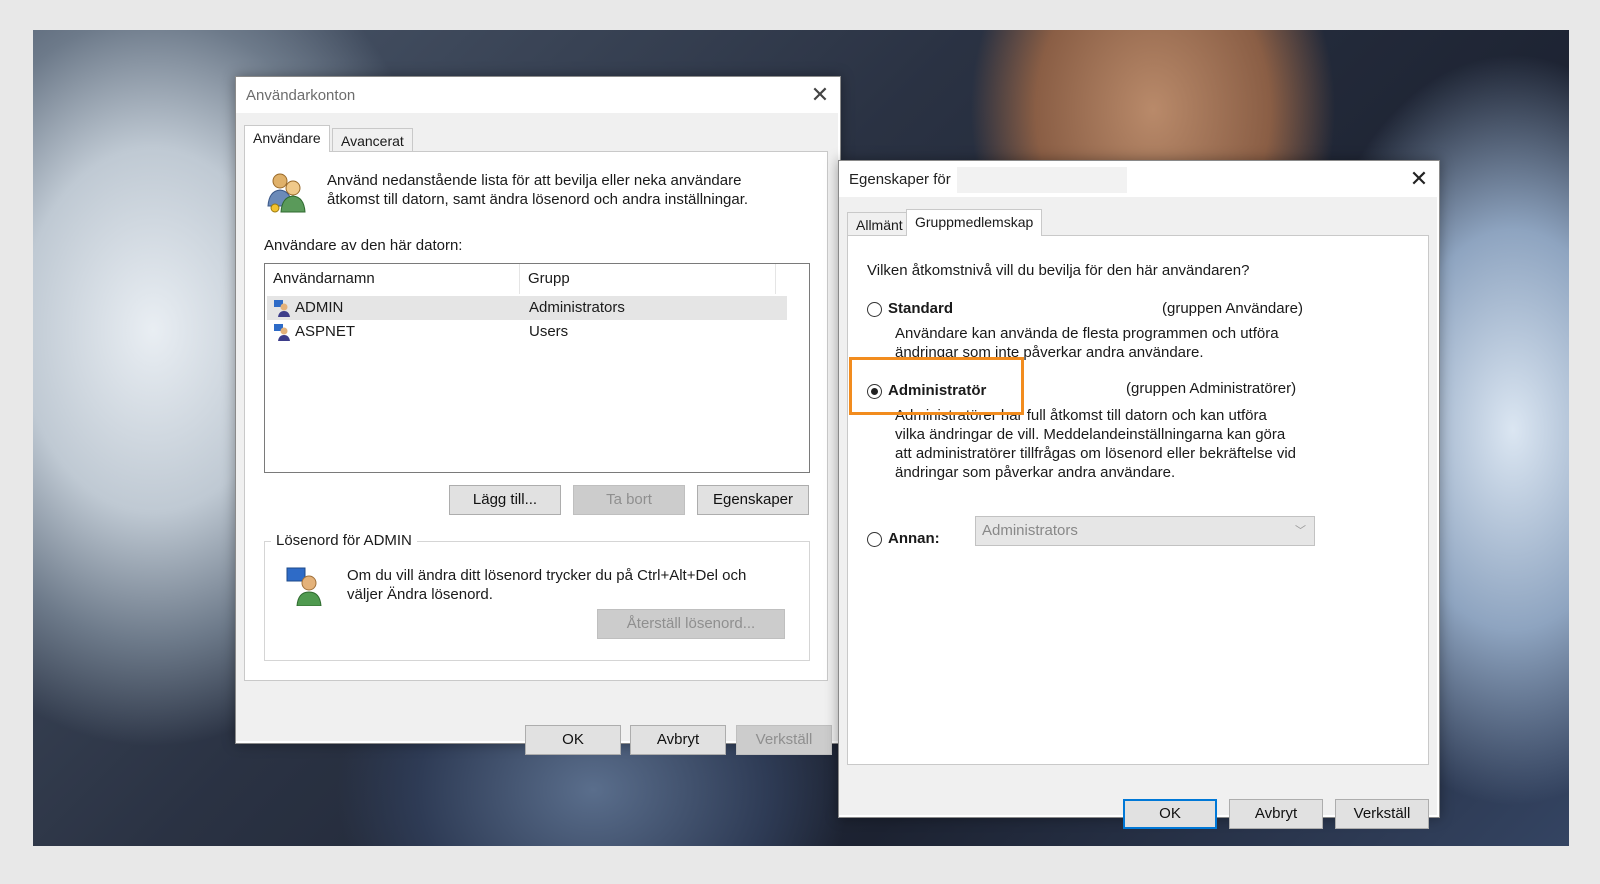 The width and height of the screenshot is (1600, 884). Describe the element at coordinates (879, 224) in the screenshot. I see `tab-general: Allmänt` at that location.